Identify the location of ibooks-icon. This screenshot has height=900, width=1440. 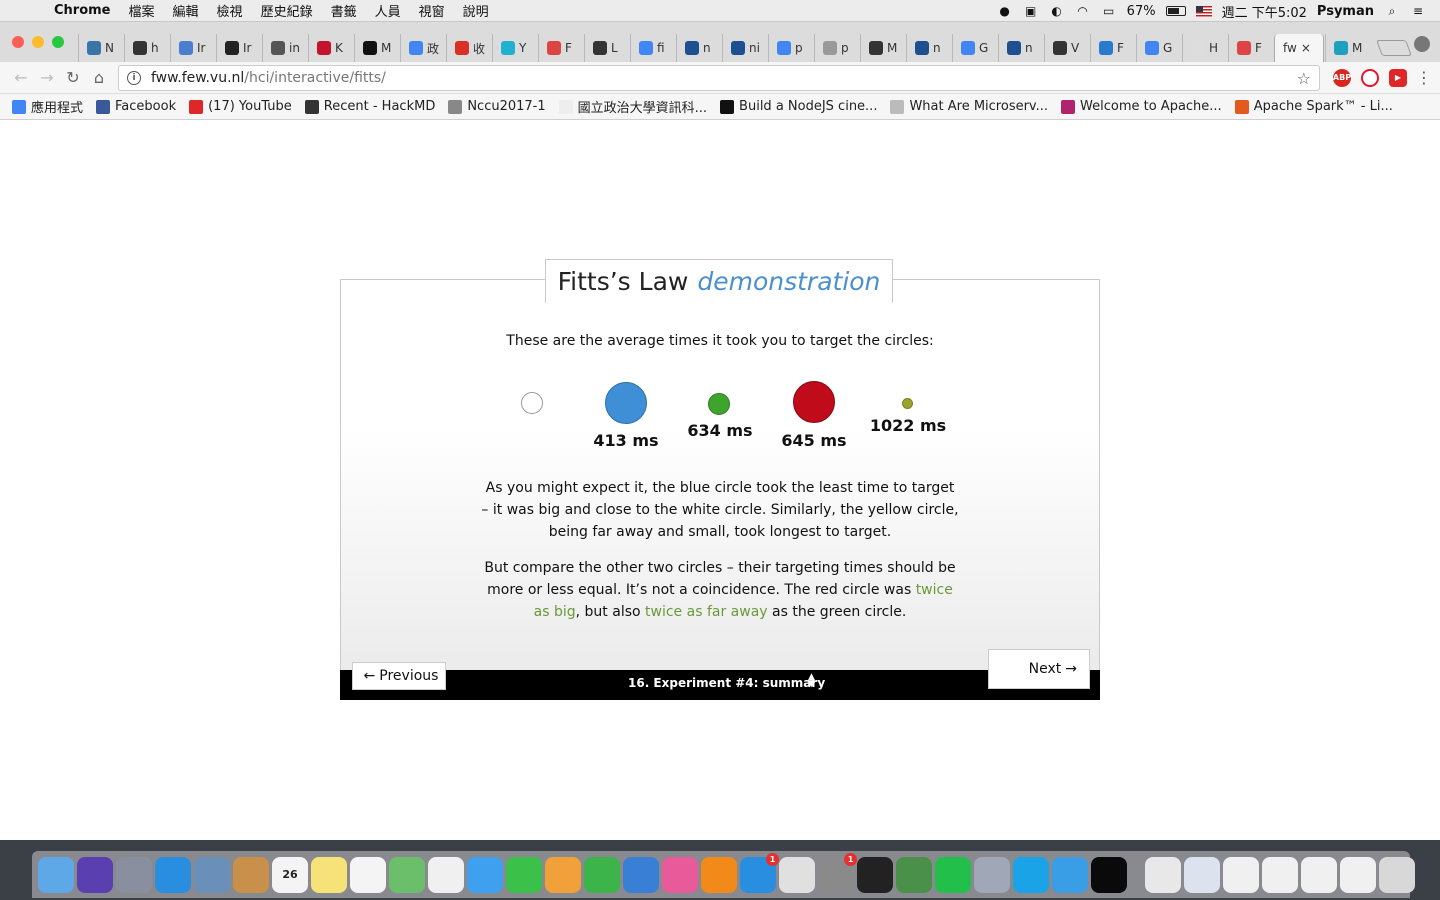
(719, 874).